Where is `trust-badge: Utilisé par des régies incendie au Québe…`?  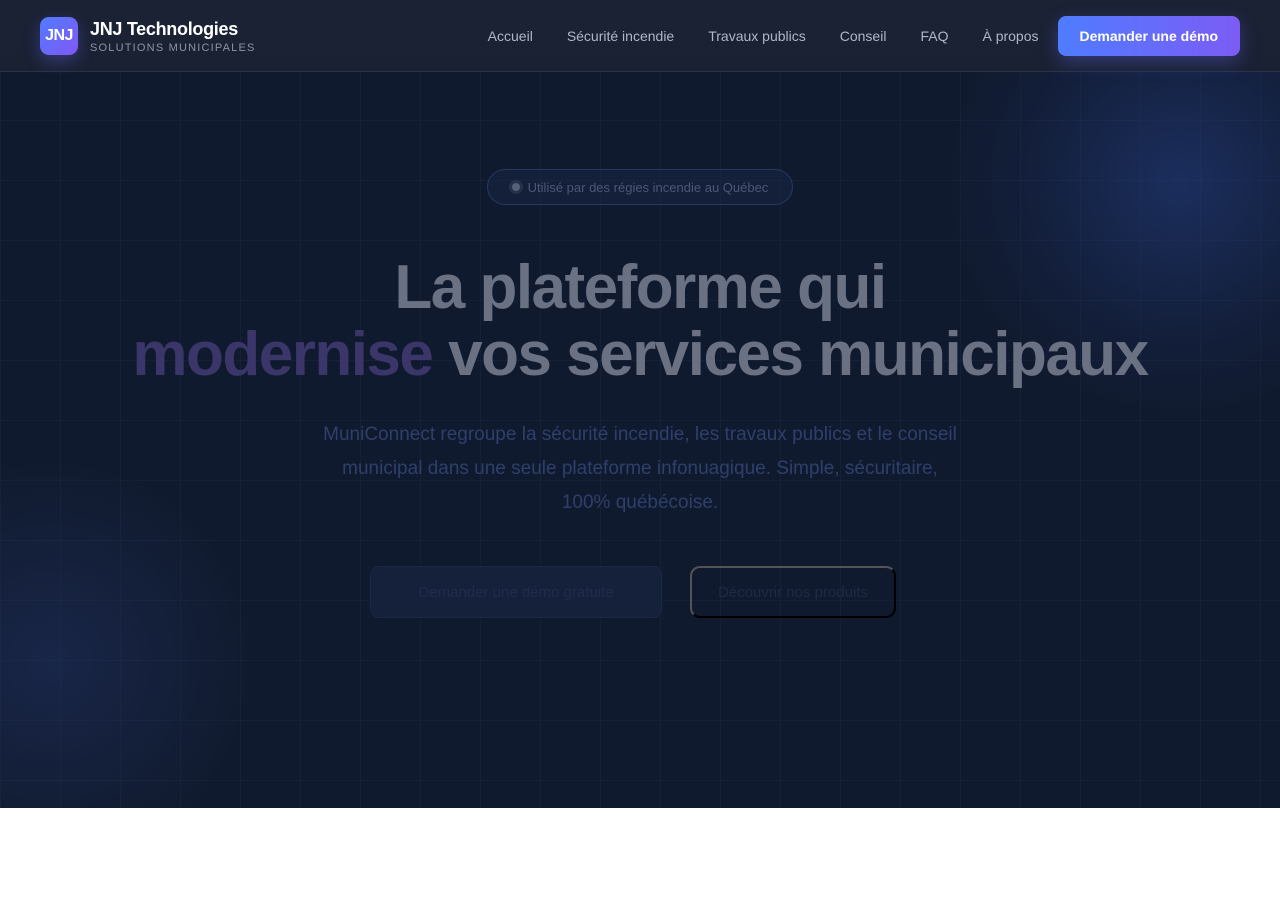
trust-badge: Utilisé par des régies incendie au Québe… is located at coordinates (640, 187).